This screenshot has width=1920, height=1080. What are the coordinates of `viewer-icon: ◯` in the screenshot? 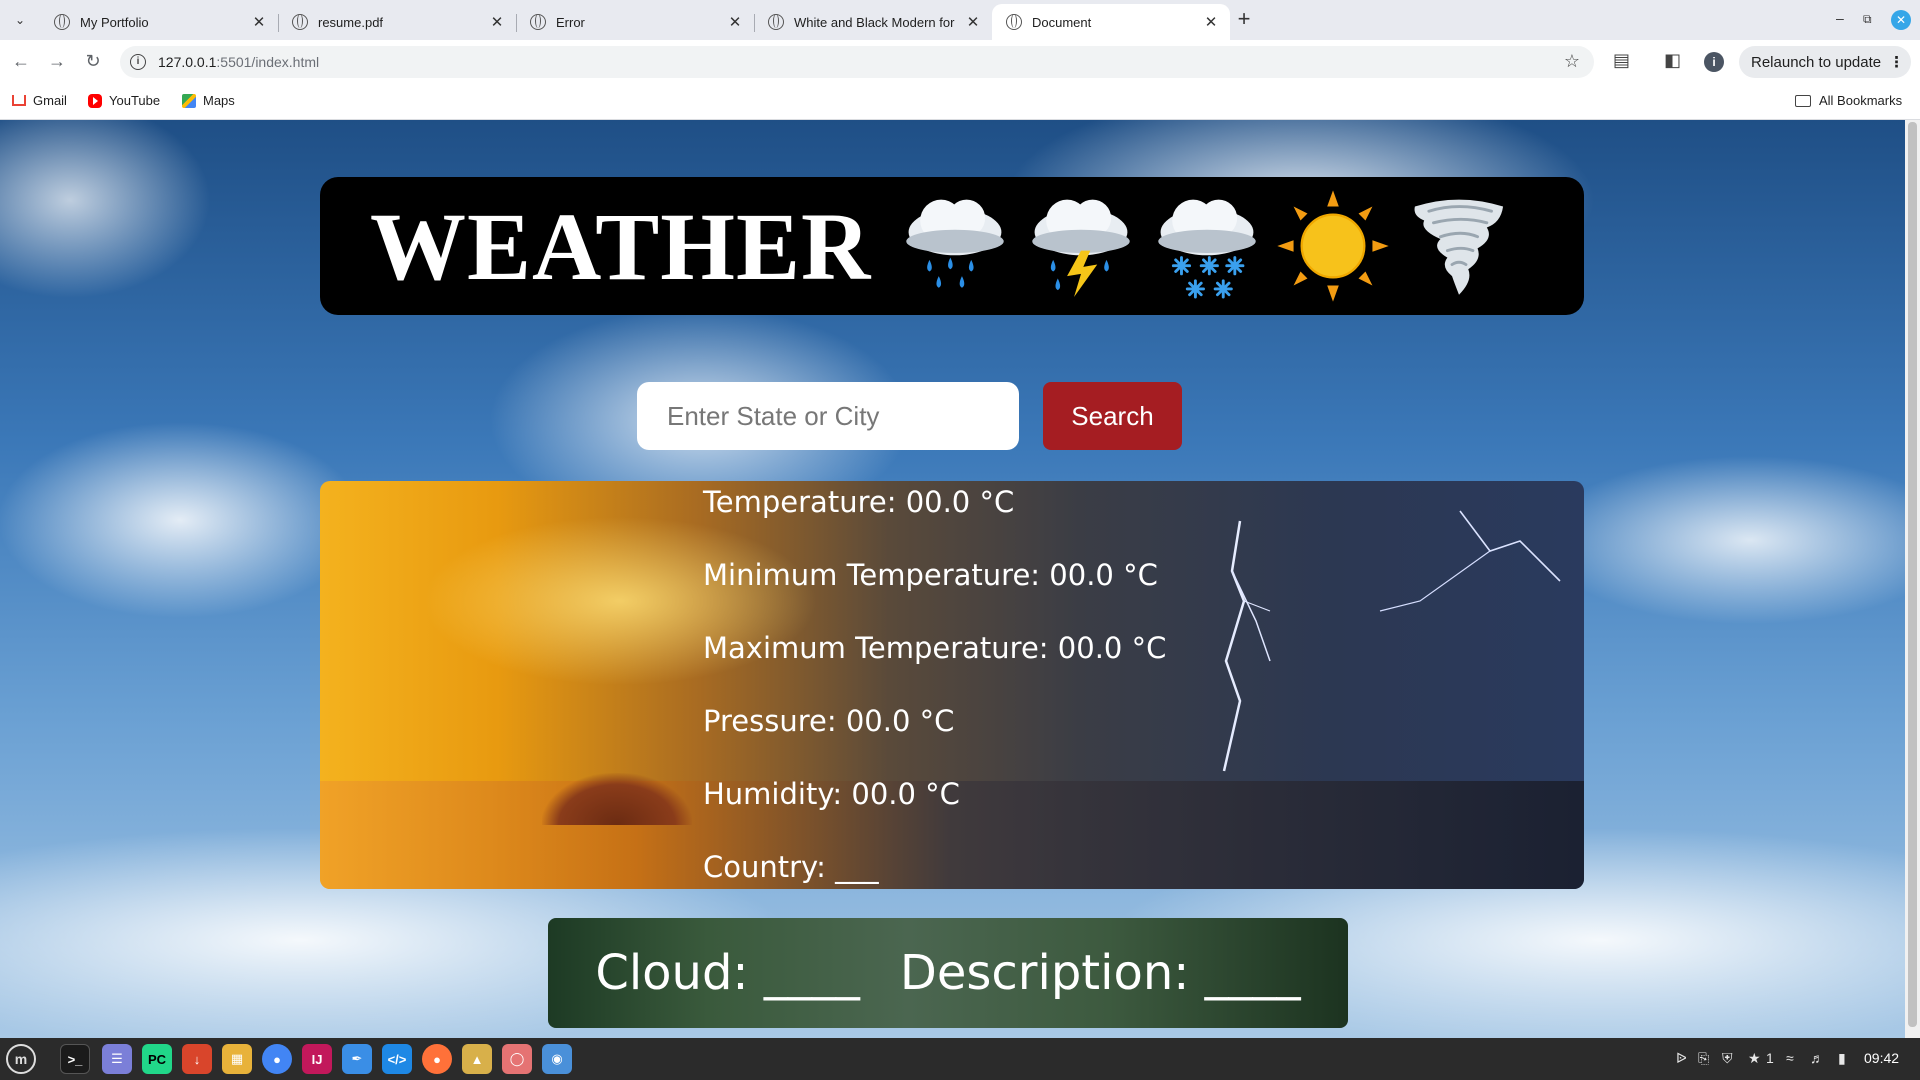 It's located at (517, 1059).